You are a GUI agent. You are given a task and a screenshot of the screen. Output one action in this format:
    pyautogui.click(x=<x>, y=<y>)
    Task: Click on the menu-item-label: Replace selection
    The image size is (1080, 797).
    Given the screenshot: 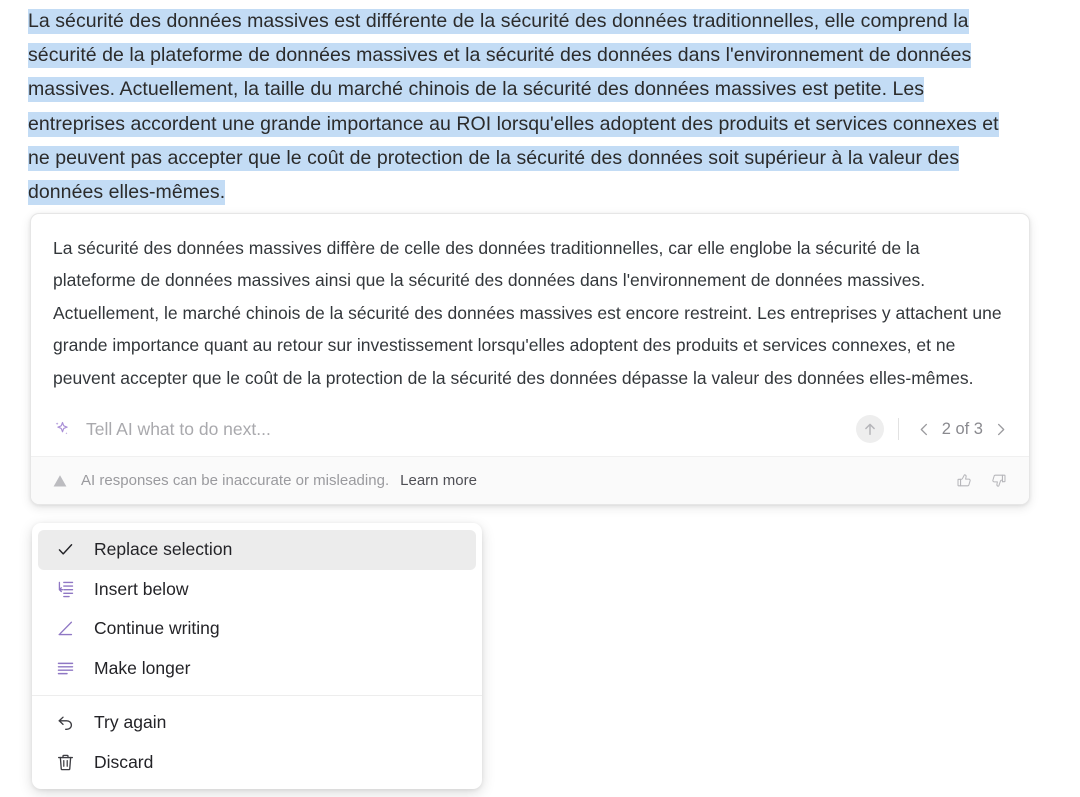 What is the action you would take?
    pyautogui.click(x=163, y=549)
    